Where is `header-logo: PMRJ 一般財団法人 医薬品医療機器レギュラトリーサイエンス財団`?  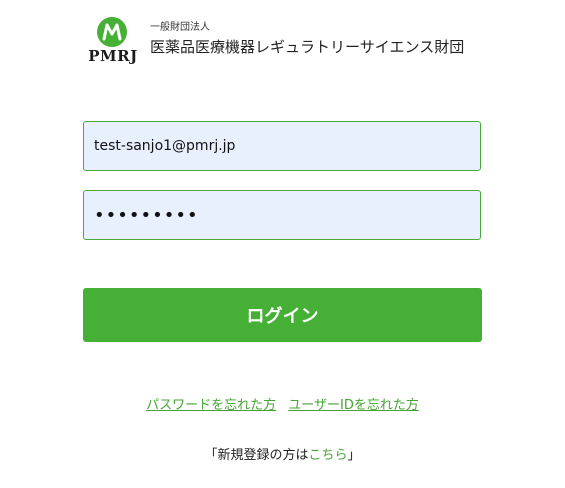 header-logo: PMRJ 一般財団法人 医薬品医療機器レギュラトリーサイエンス財団 is located at coordinates (284, 39).